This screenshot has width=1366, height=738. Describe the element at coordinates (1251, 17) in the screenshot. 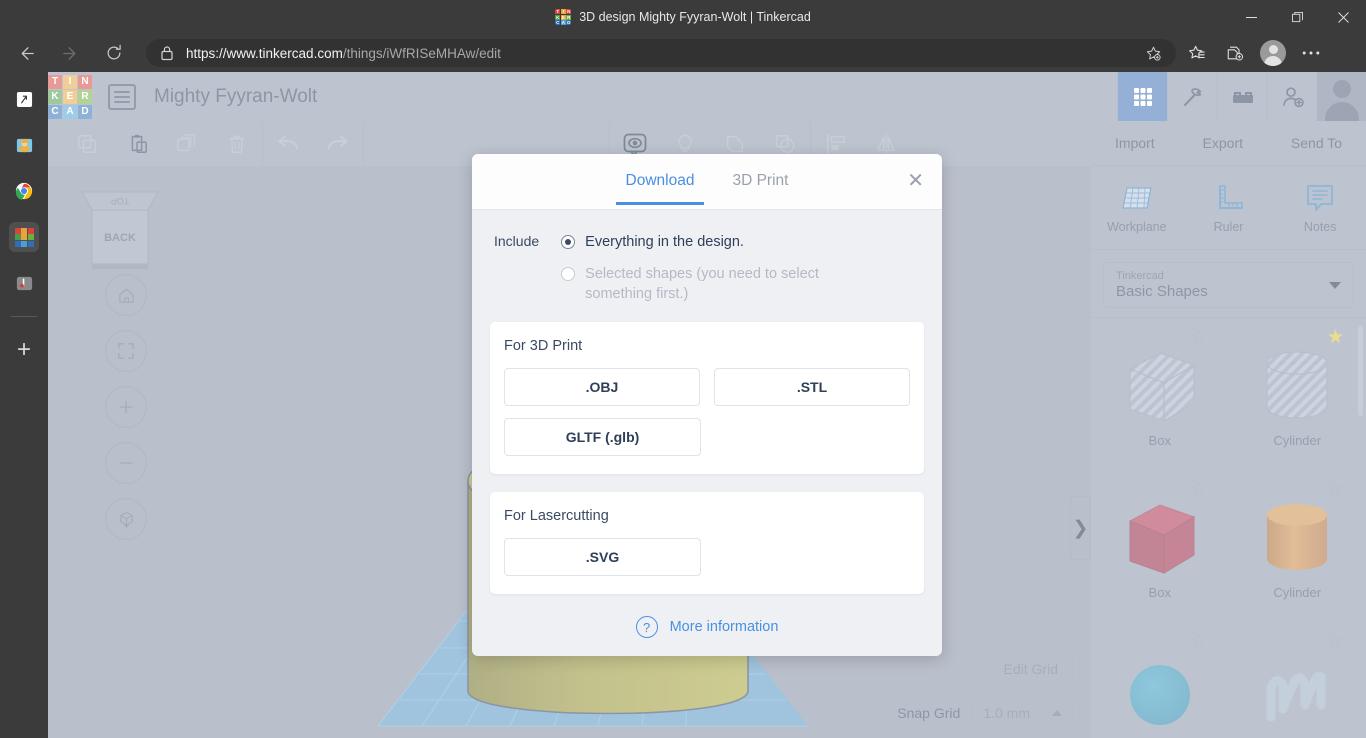

I see `minimize-button` at that location.